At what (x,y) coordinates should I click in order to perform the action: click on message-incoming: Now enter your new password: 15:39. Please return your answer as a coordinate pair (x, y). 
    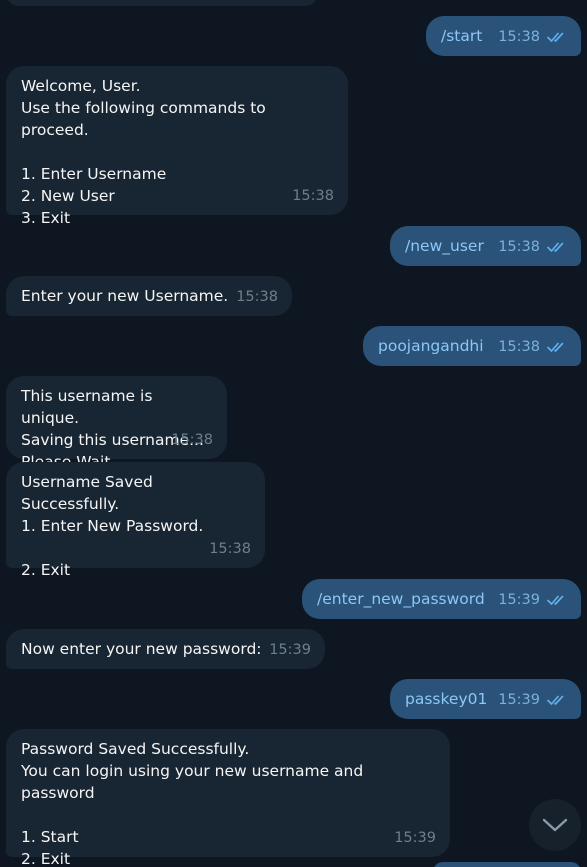
    Looking at the image, I should click on (165, 649).